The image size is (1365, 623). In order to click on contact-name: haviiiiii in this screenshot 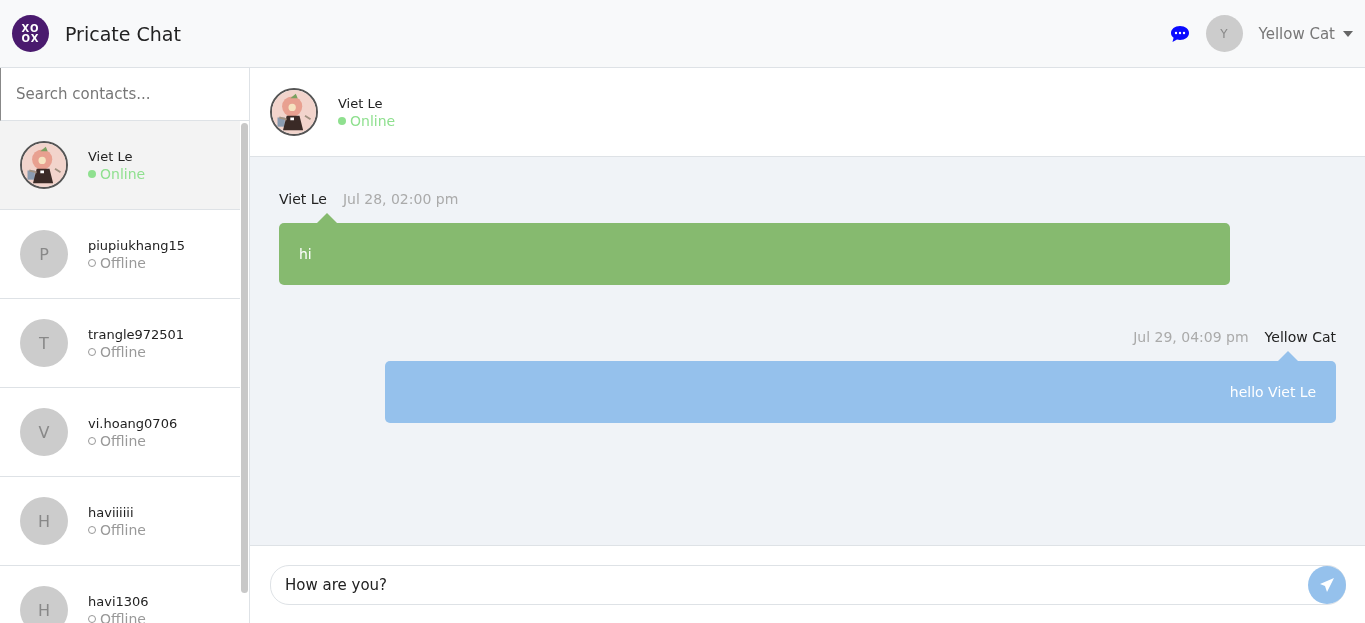, I will do `click(111, 512)`.